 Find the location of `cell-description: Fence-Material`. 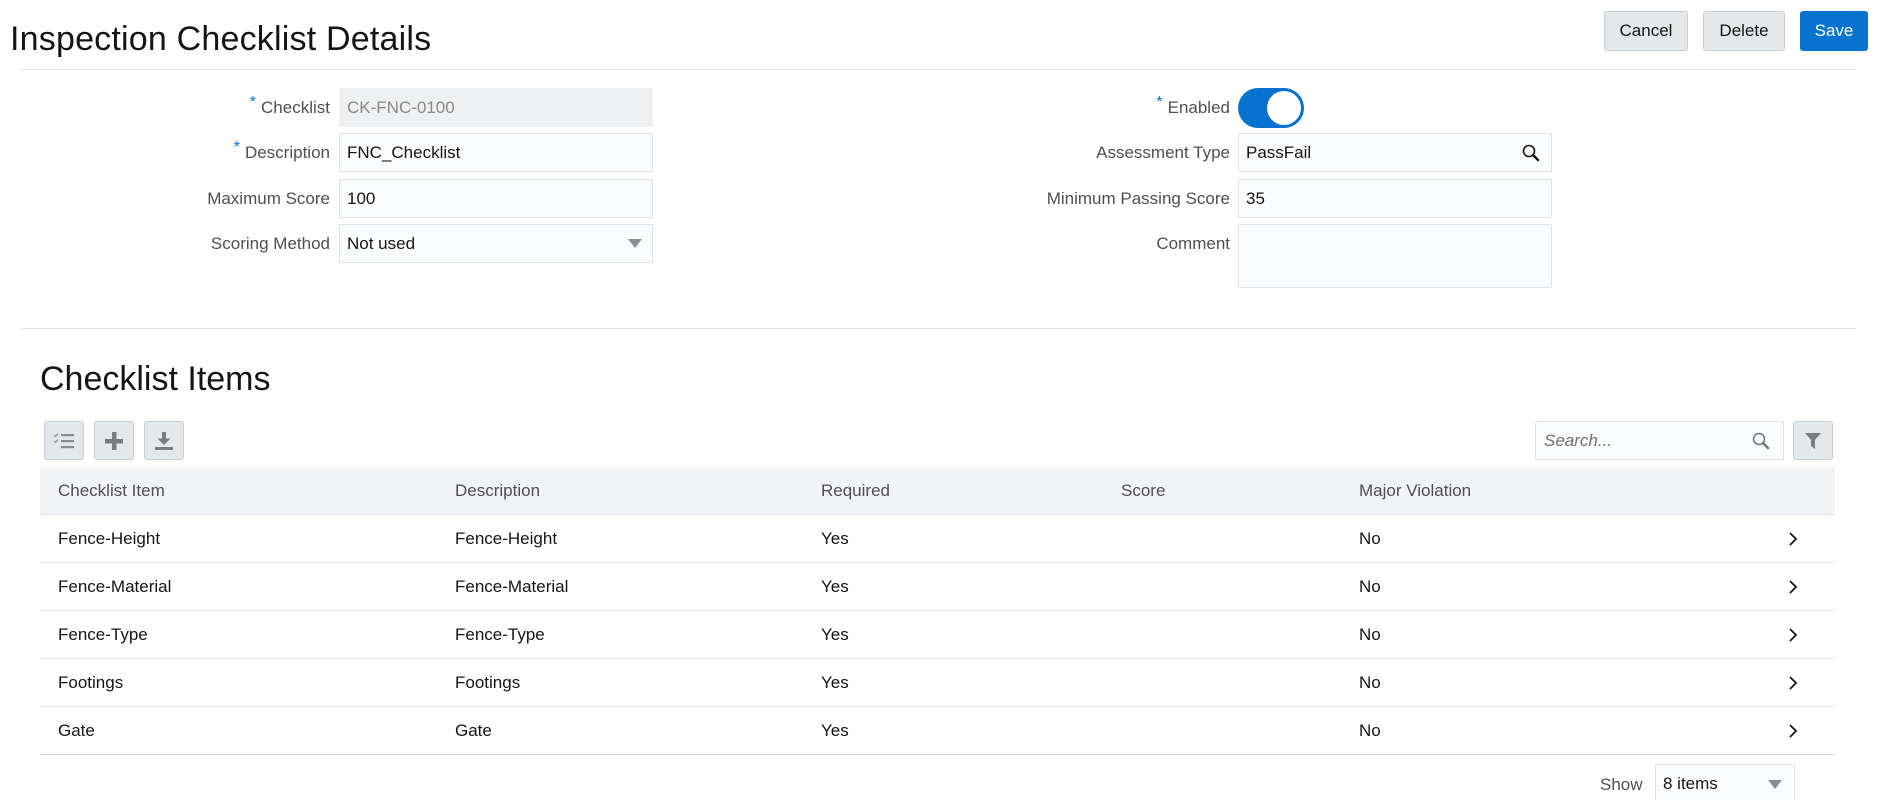

cell-description: Fence-Material is located at coordinates (512, 586).